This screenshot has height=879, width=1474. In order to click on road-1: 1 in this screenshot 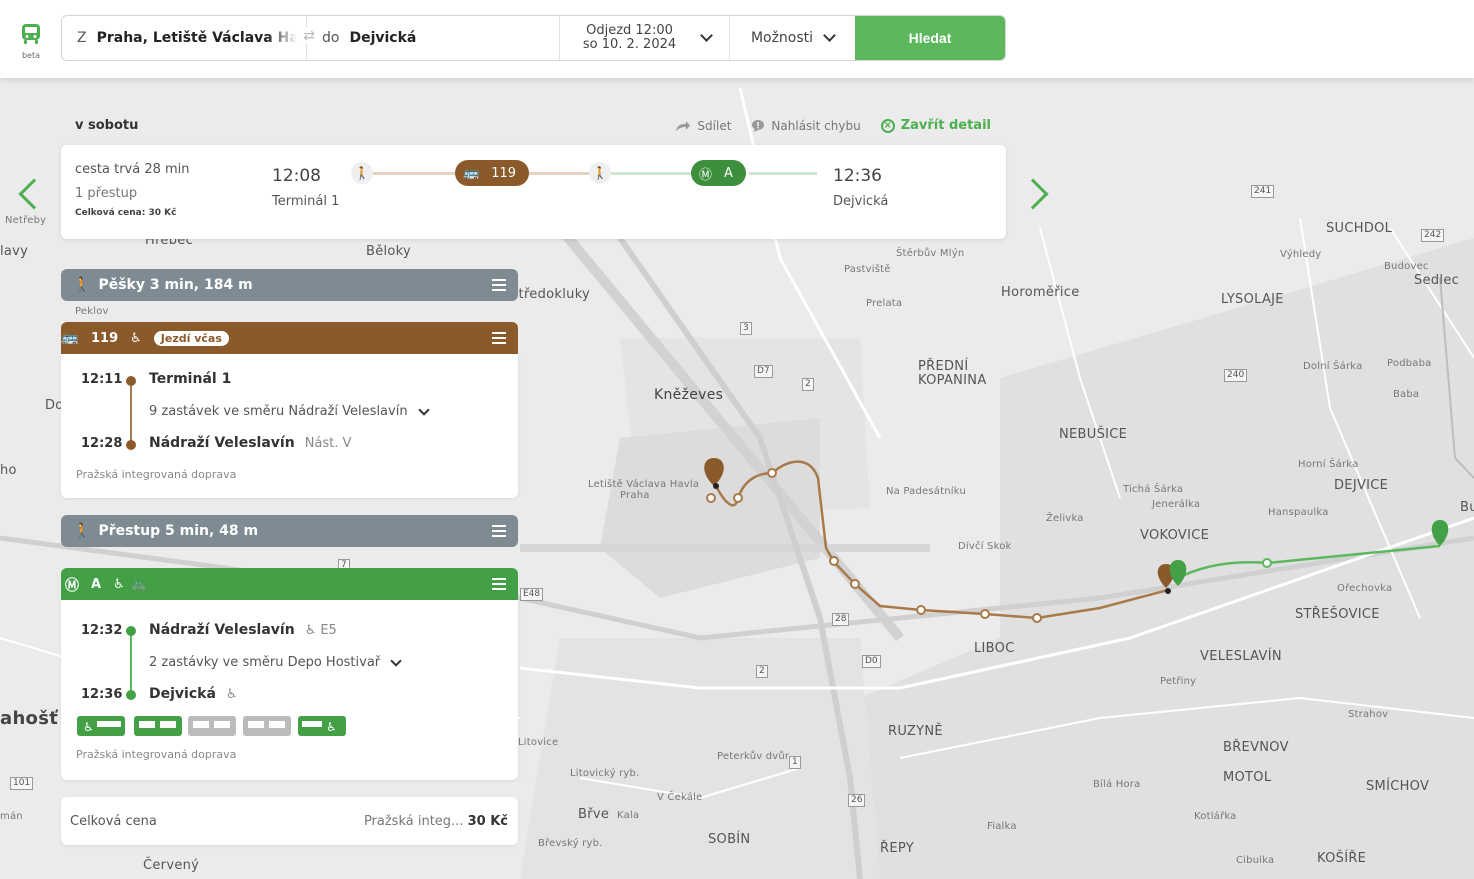, I will do `click(795, 762)`.